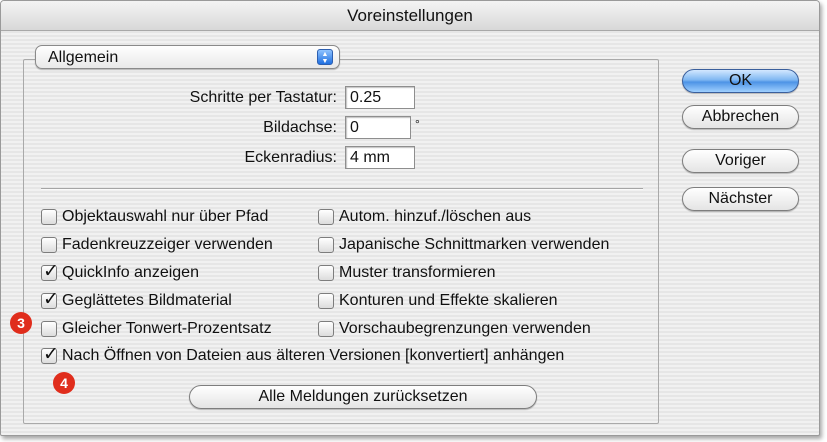  Describe the element at coordinates (300, 127) in the screenshot. I see `image-axis-label: Bildachse:` at that location.